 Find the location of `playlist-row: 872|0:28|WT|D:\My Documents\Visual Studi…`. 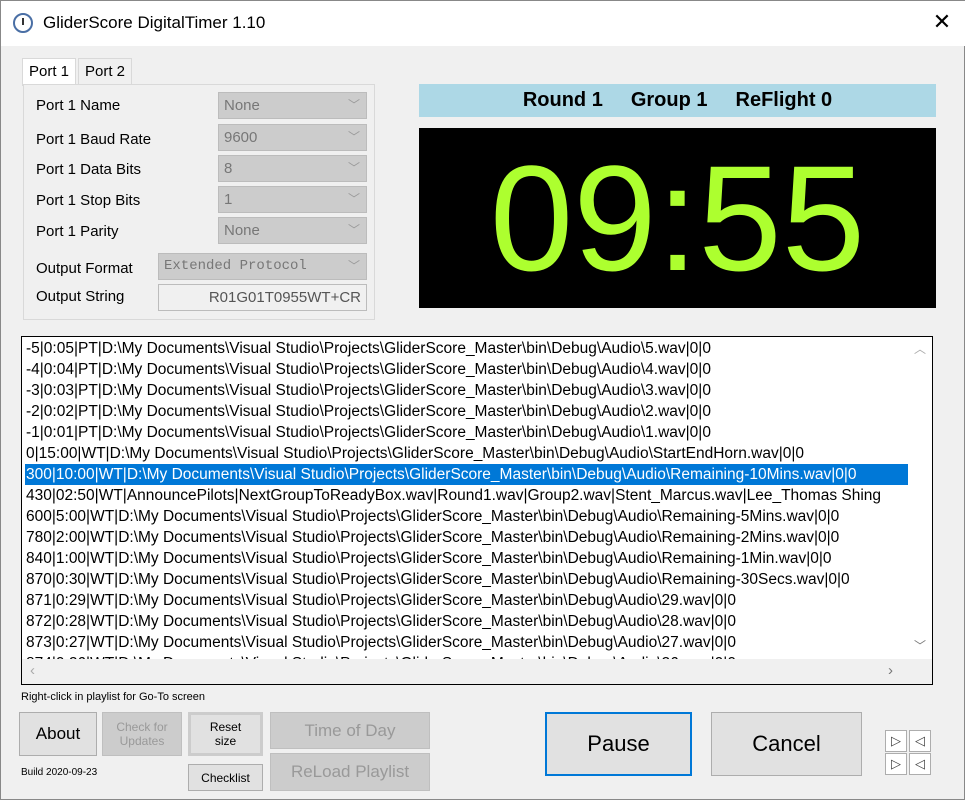

playlist-row: 872|0:28|WT|D:\My Documents\Visual Studi… is located at coordinates (466, 621).